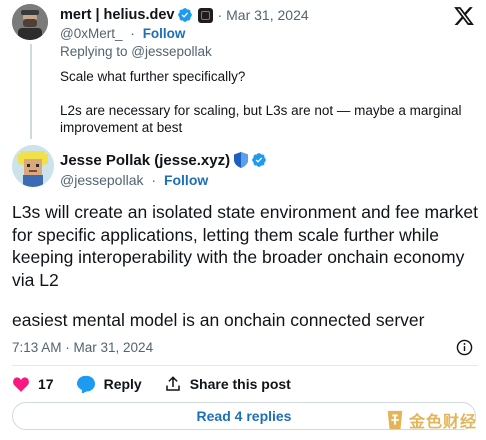 The height and width of the screenshot is (440, 486). What do you see at coordinates (122, 384) in the screenshot?
I see `reply-label: Reply` at bounding box center [122, 384].